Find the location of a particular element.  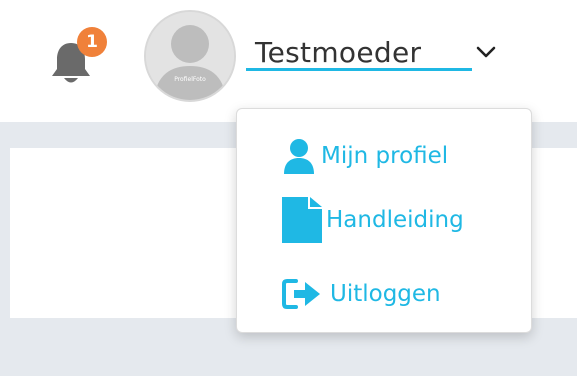

menu-item-label: Uitloggen is located at coordinates (385, 294).